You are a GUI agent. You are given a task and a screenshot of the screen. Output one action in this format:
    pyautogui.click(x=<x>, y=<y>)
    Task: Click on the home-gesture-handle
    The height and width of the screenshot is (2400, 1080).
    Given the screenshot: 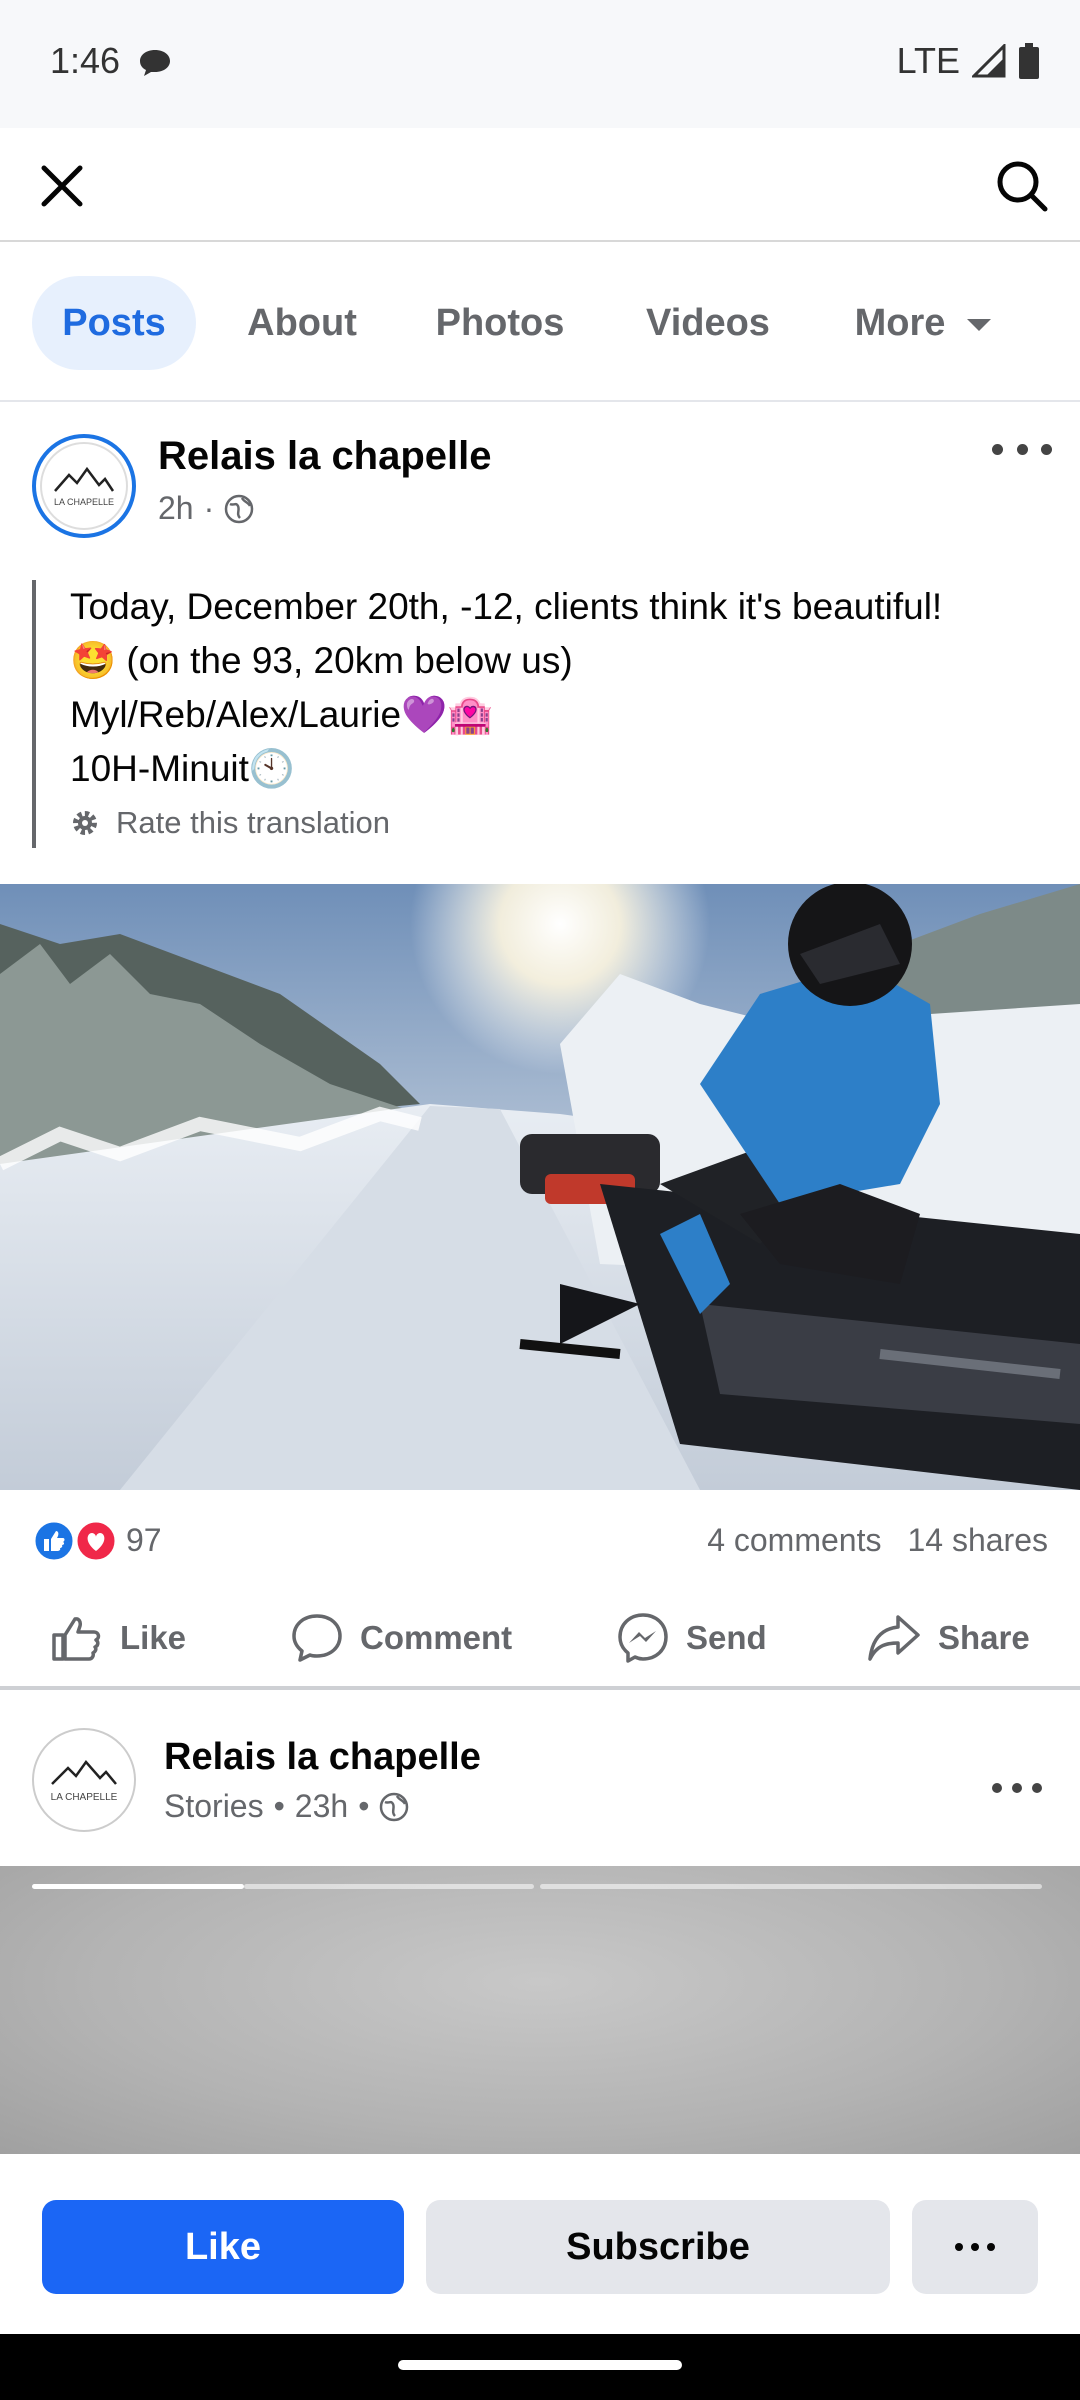 What is the action you would take?
    pyautogui.click(x=540, y=2365)
    